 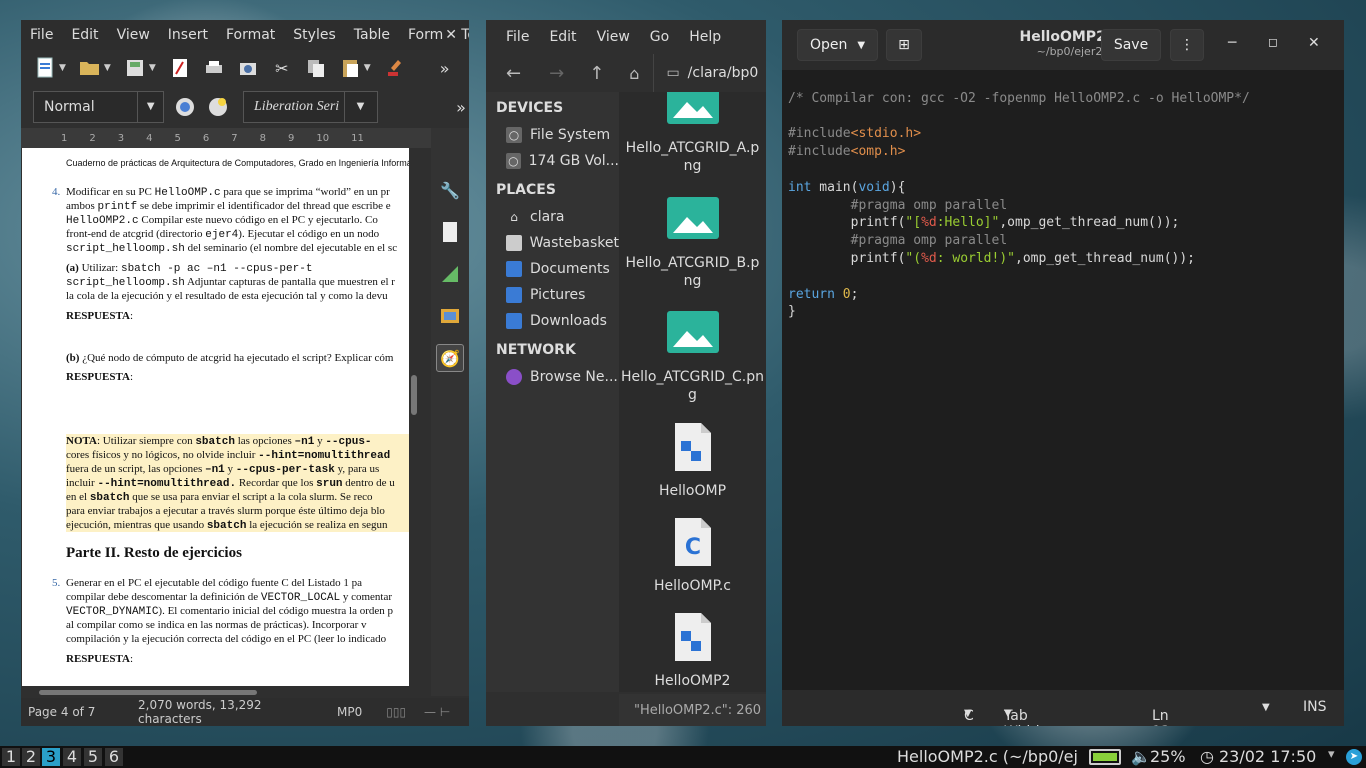 I want to click on writer-menu-table: Table, so click(x=372, y=35).